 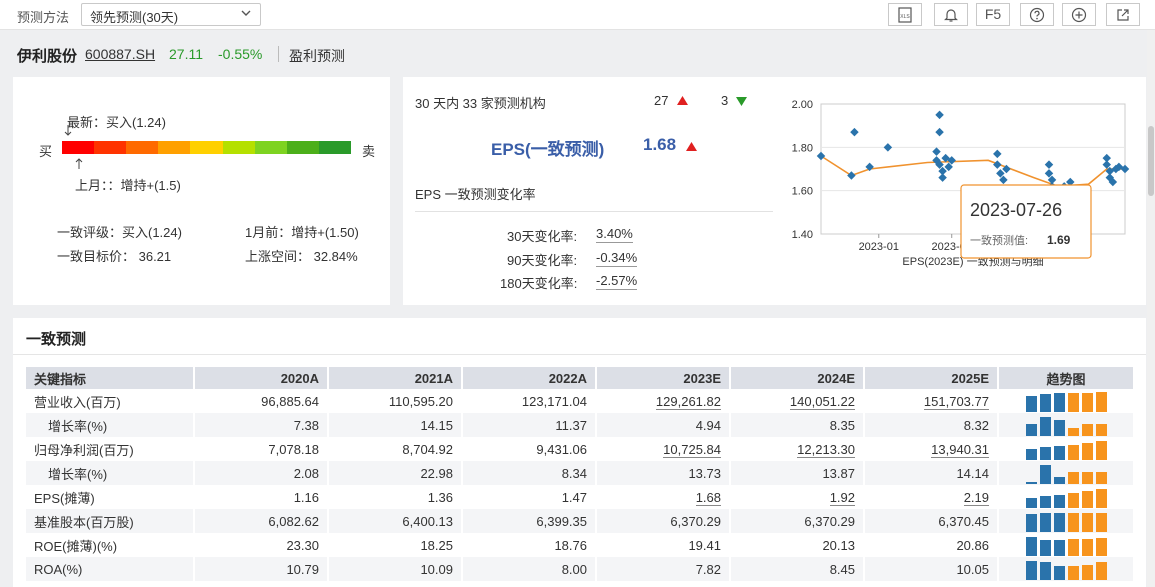 I want to click on forecast-value-link: 151,703.77, so click(x=956, y=401).